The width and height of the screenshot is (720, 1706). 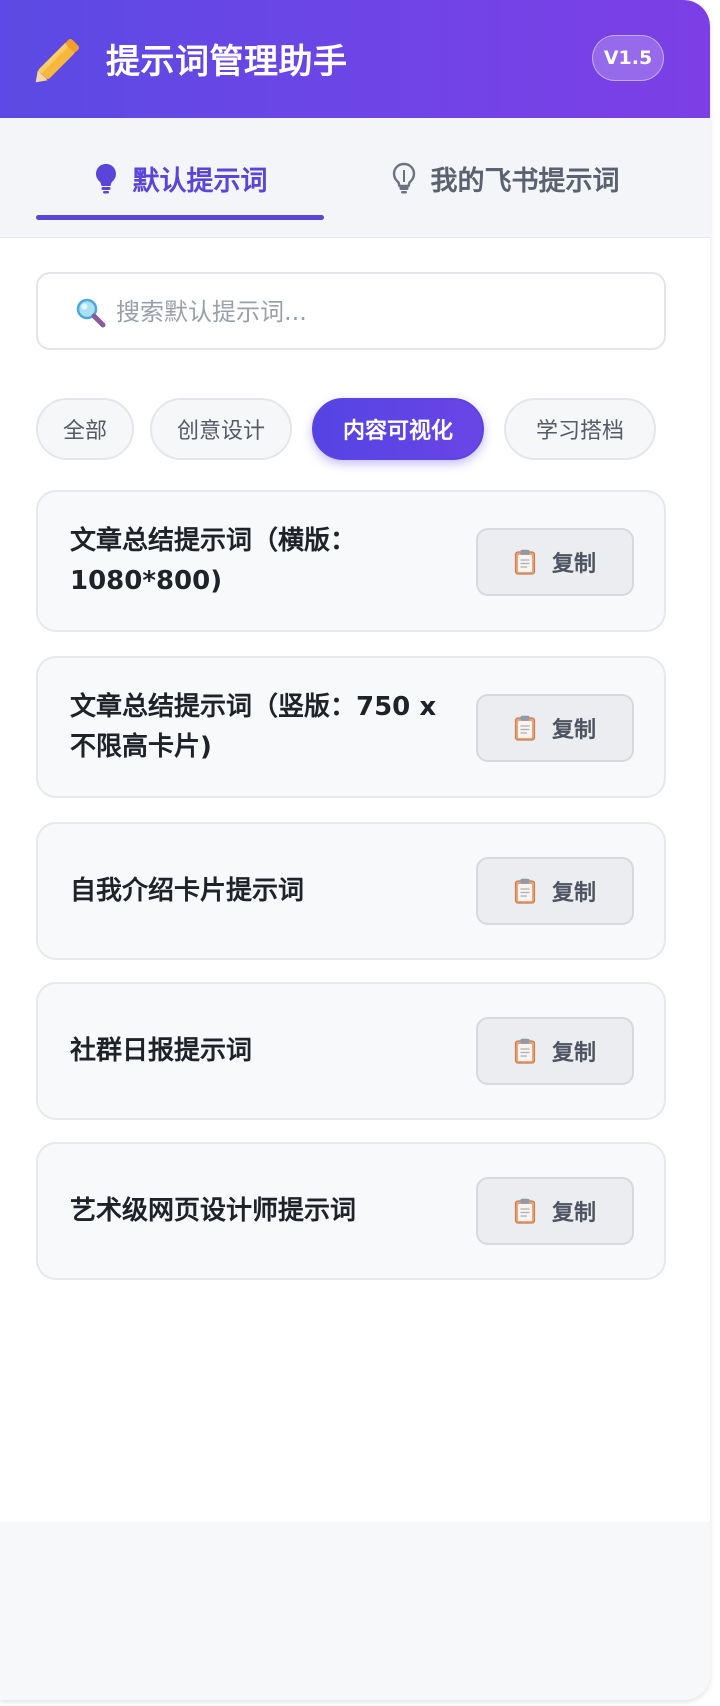 I want to click on prompt-title: 艺术级网页设计师提示词, so click(x=213, y=1211).